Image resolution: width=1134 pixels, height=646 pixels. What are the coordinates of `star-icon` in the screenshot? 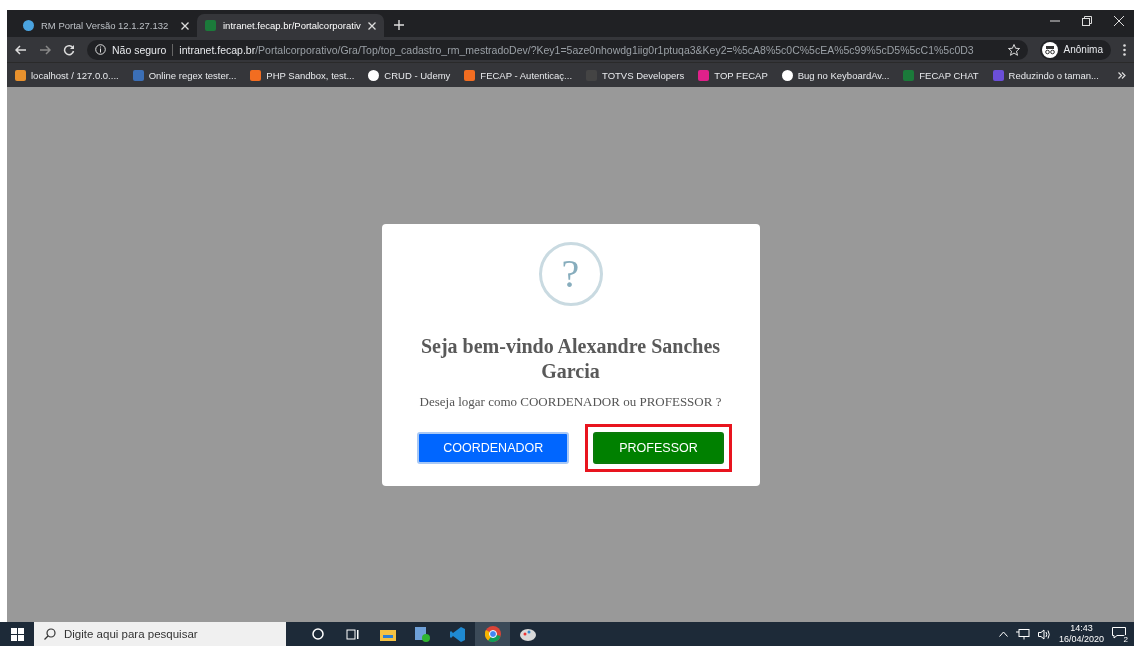 It's located at (1013, 49).